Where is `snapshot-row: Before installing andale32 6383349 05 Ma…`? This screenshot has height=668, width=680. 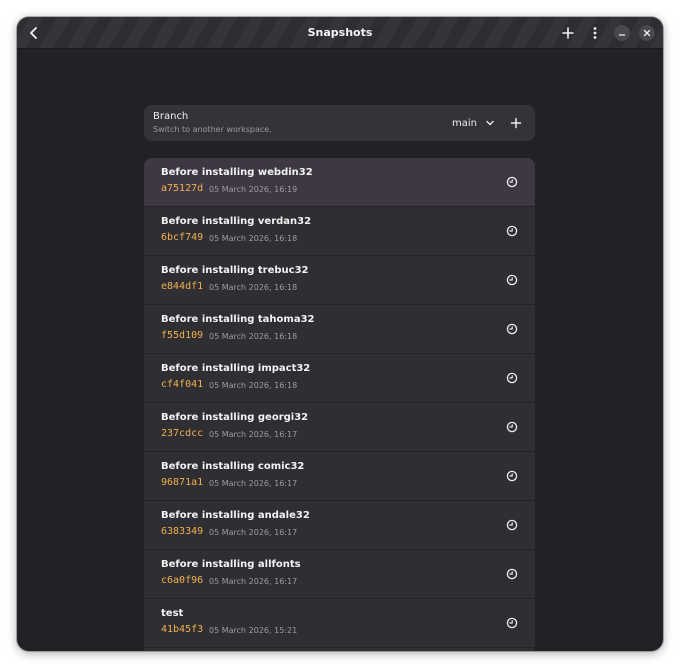 snapshot-row: Before installing andale32 6383349 05 Ma… is located at coordinates (339, 525).